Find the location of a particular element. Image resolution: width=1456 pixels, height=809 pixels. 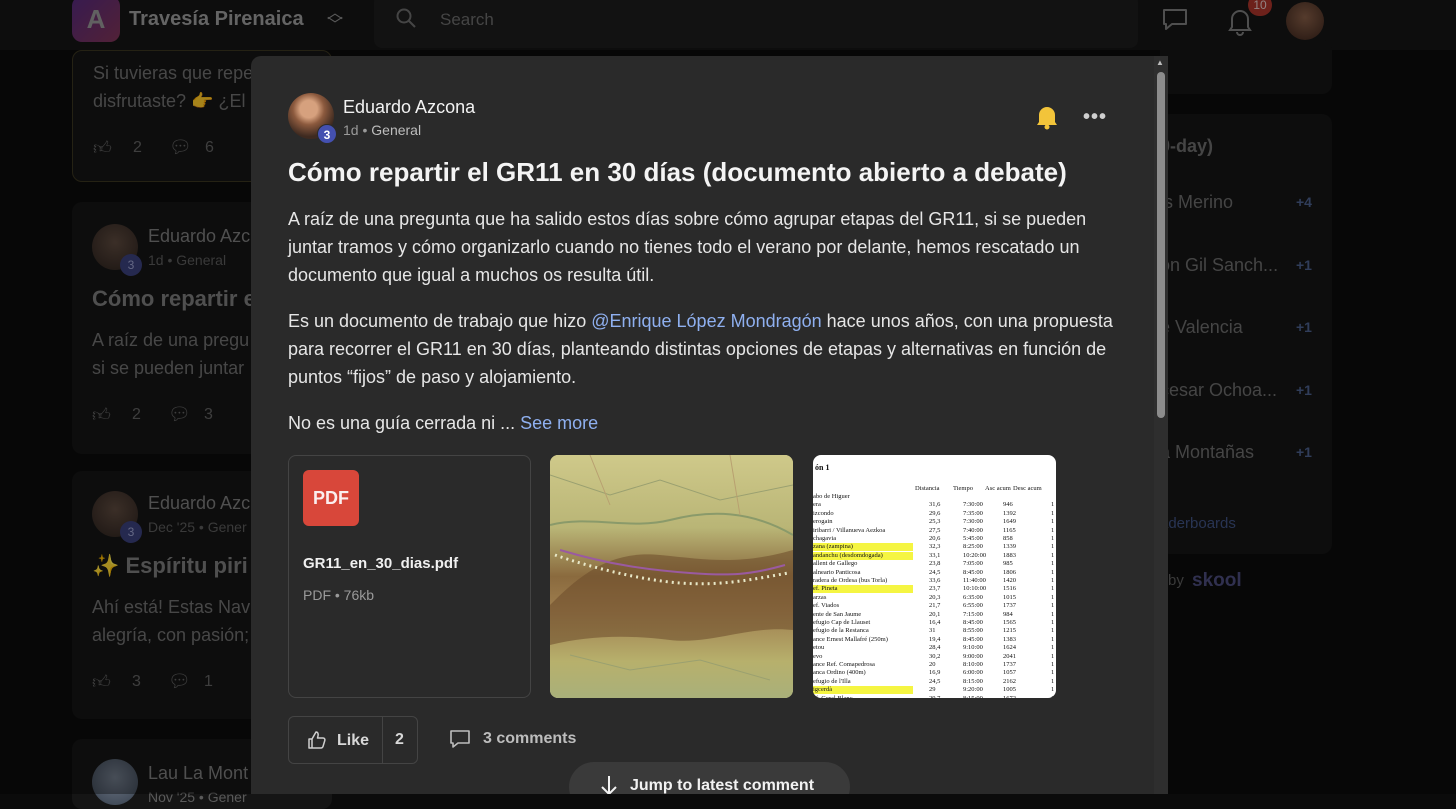

table-cell: 2162 is located at coordinates (1009, 681).